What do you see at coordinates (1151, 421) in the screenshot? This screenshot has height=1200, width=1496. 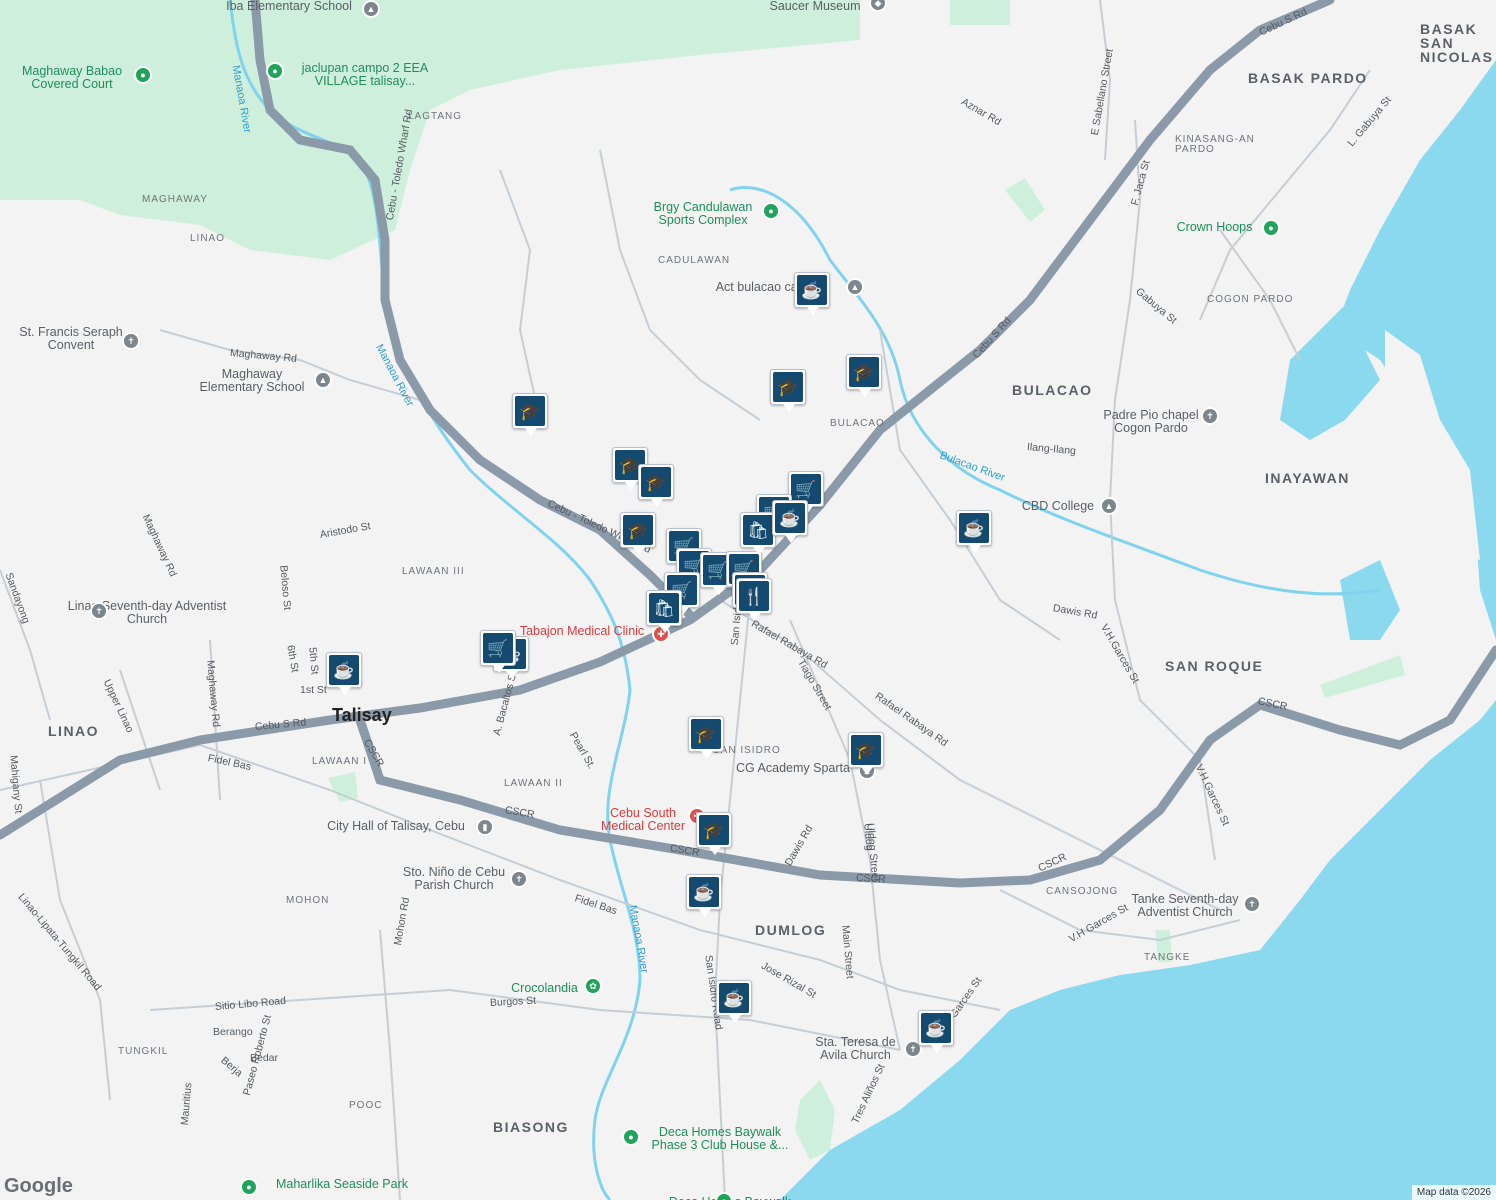 I see `poi-label: Padre Pio chapel Cogon Pardo` at bounding box center [1151, 421].